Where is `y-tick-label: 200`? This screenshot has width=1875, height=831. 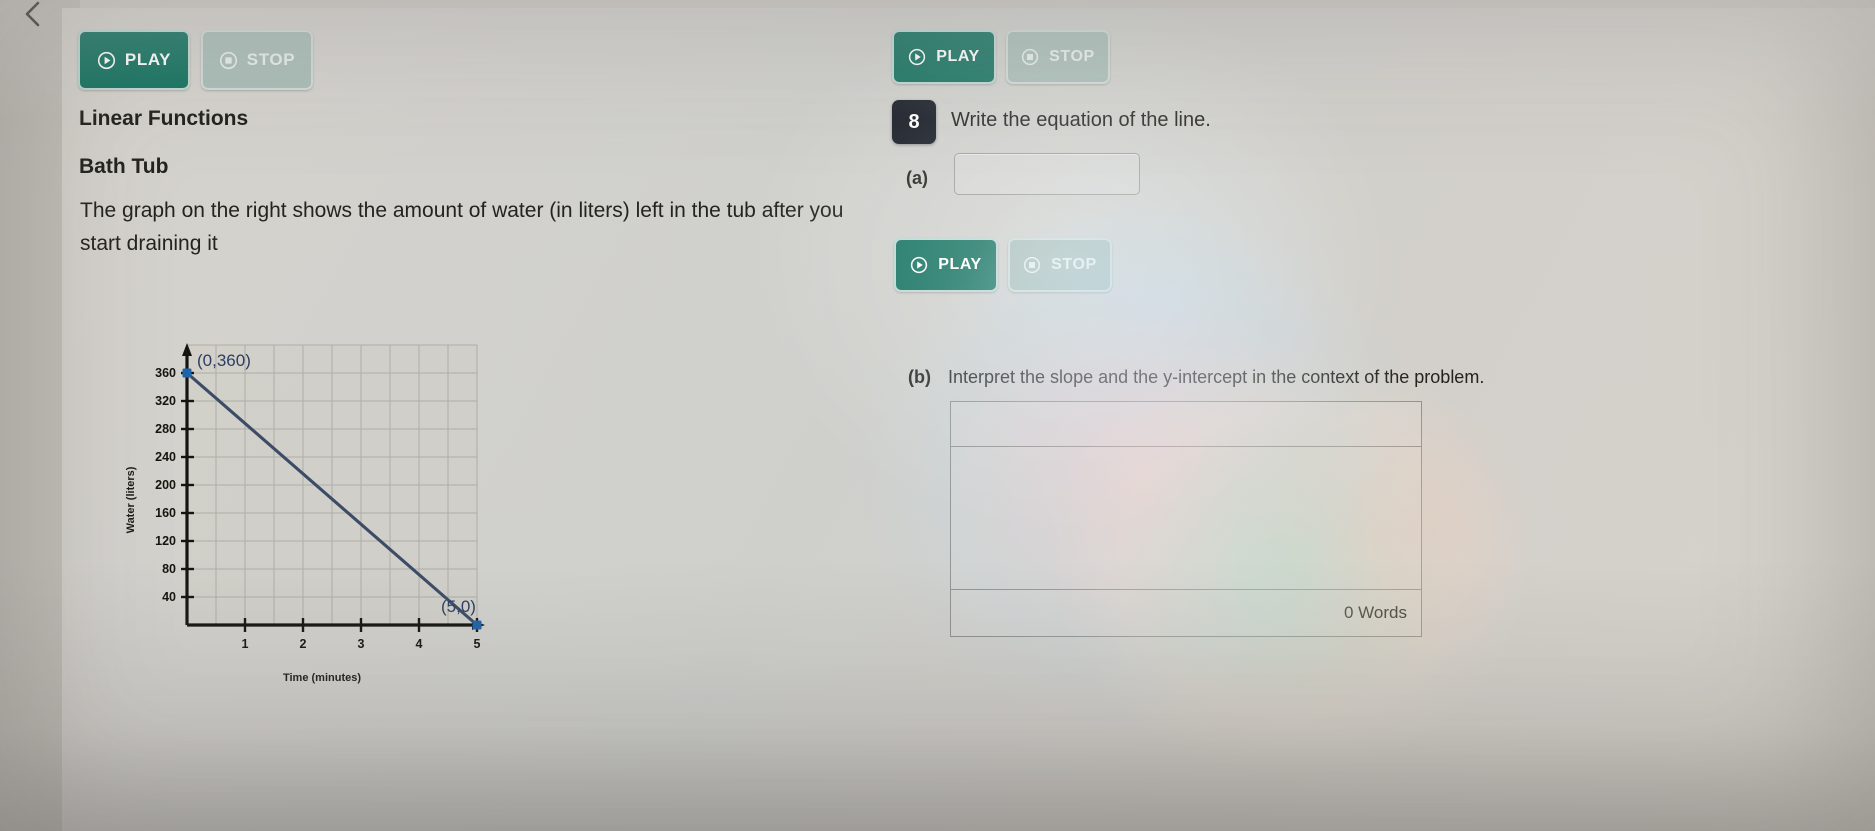
y-tick-label: 200 is located at coordinates (165, 485).